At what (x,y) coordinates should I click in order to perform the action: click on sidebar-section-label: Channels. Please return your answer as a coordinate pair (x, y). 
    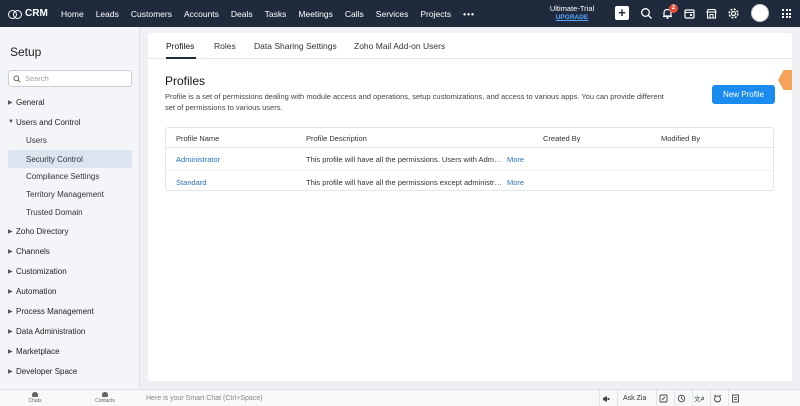
    Looking at the image, I should click on (33, 251).